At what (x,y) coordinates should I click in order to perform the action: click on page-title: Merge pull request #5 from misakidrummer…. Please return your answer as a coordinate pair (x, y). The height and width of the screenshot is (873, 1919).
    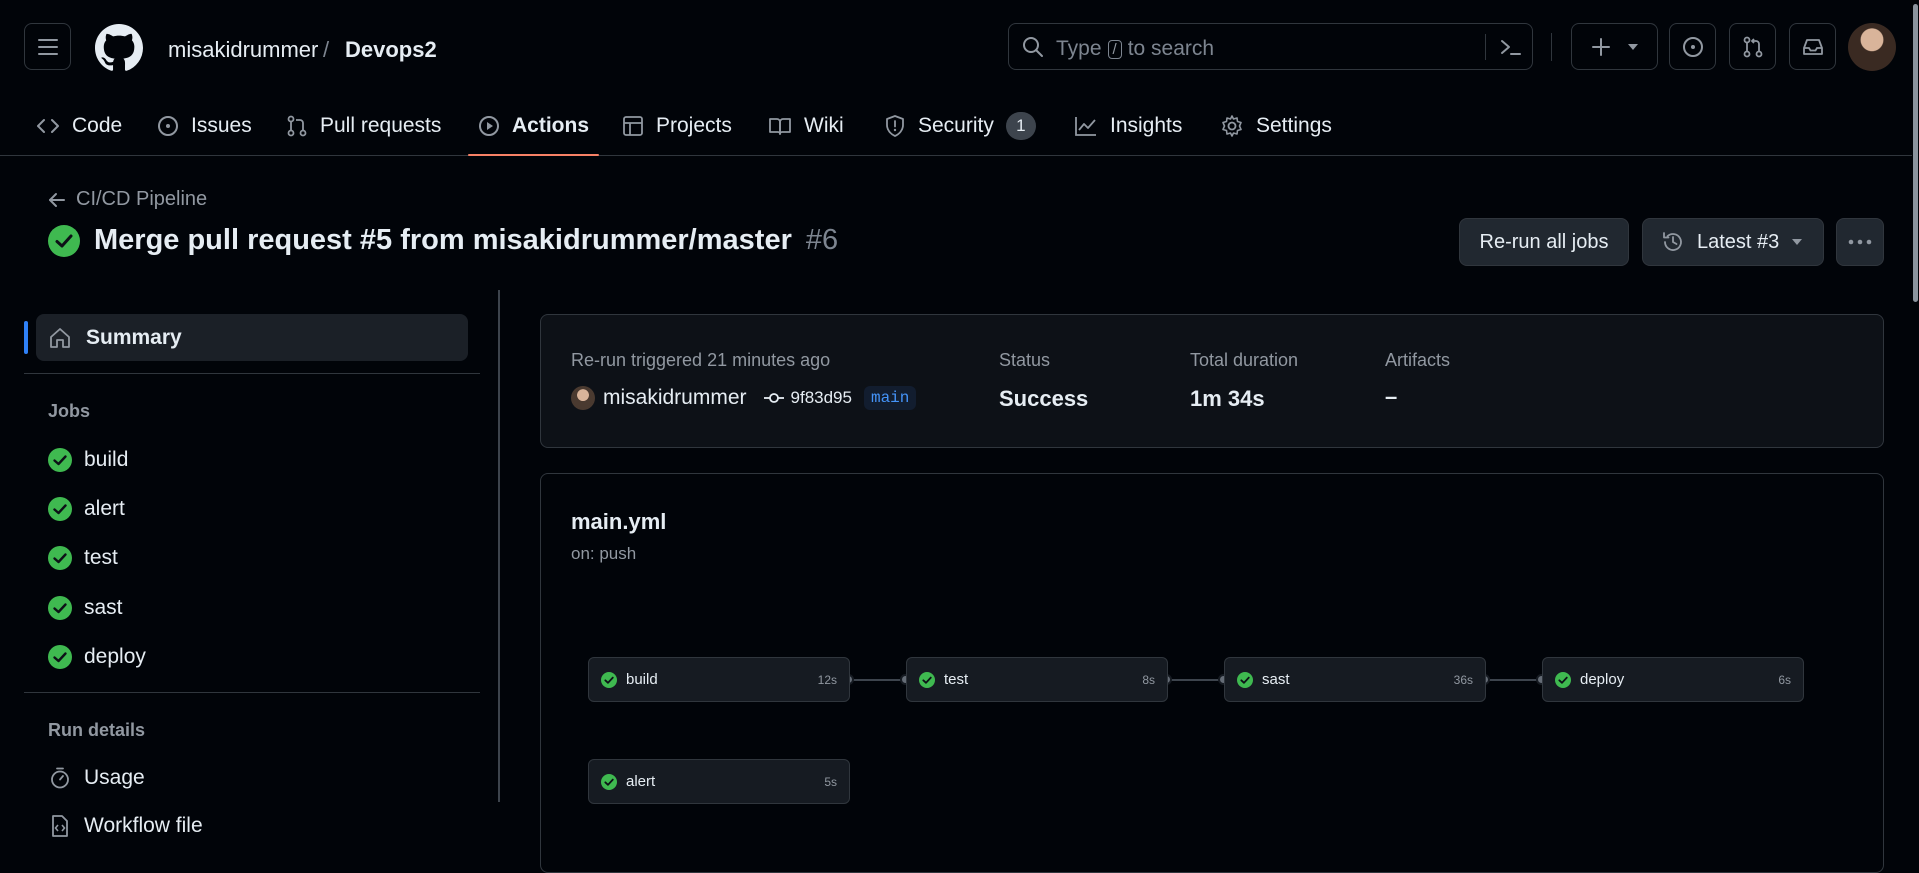
    Looking at the image, I should click on (443, 240).